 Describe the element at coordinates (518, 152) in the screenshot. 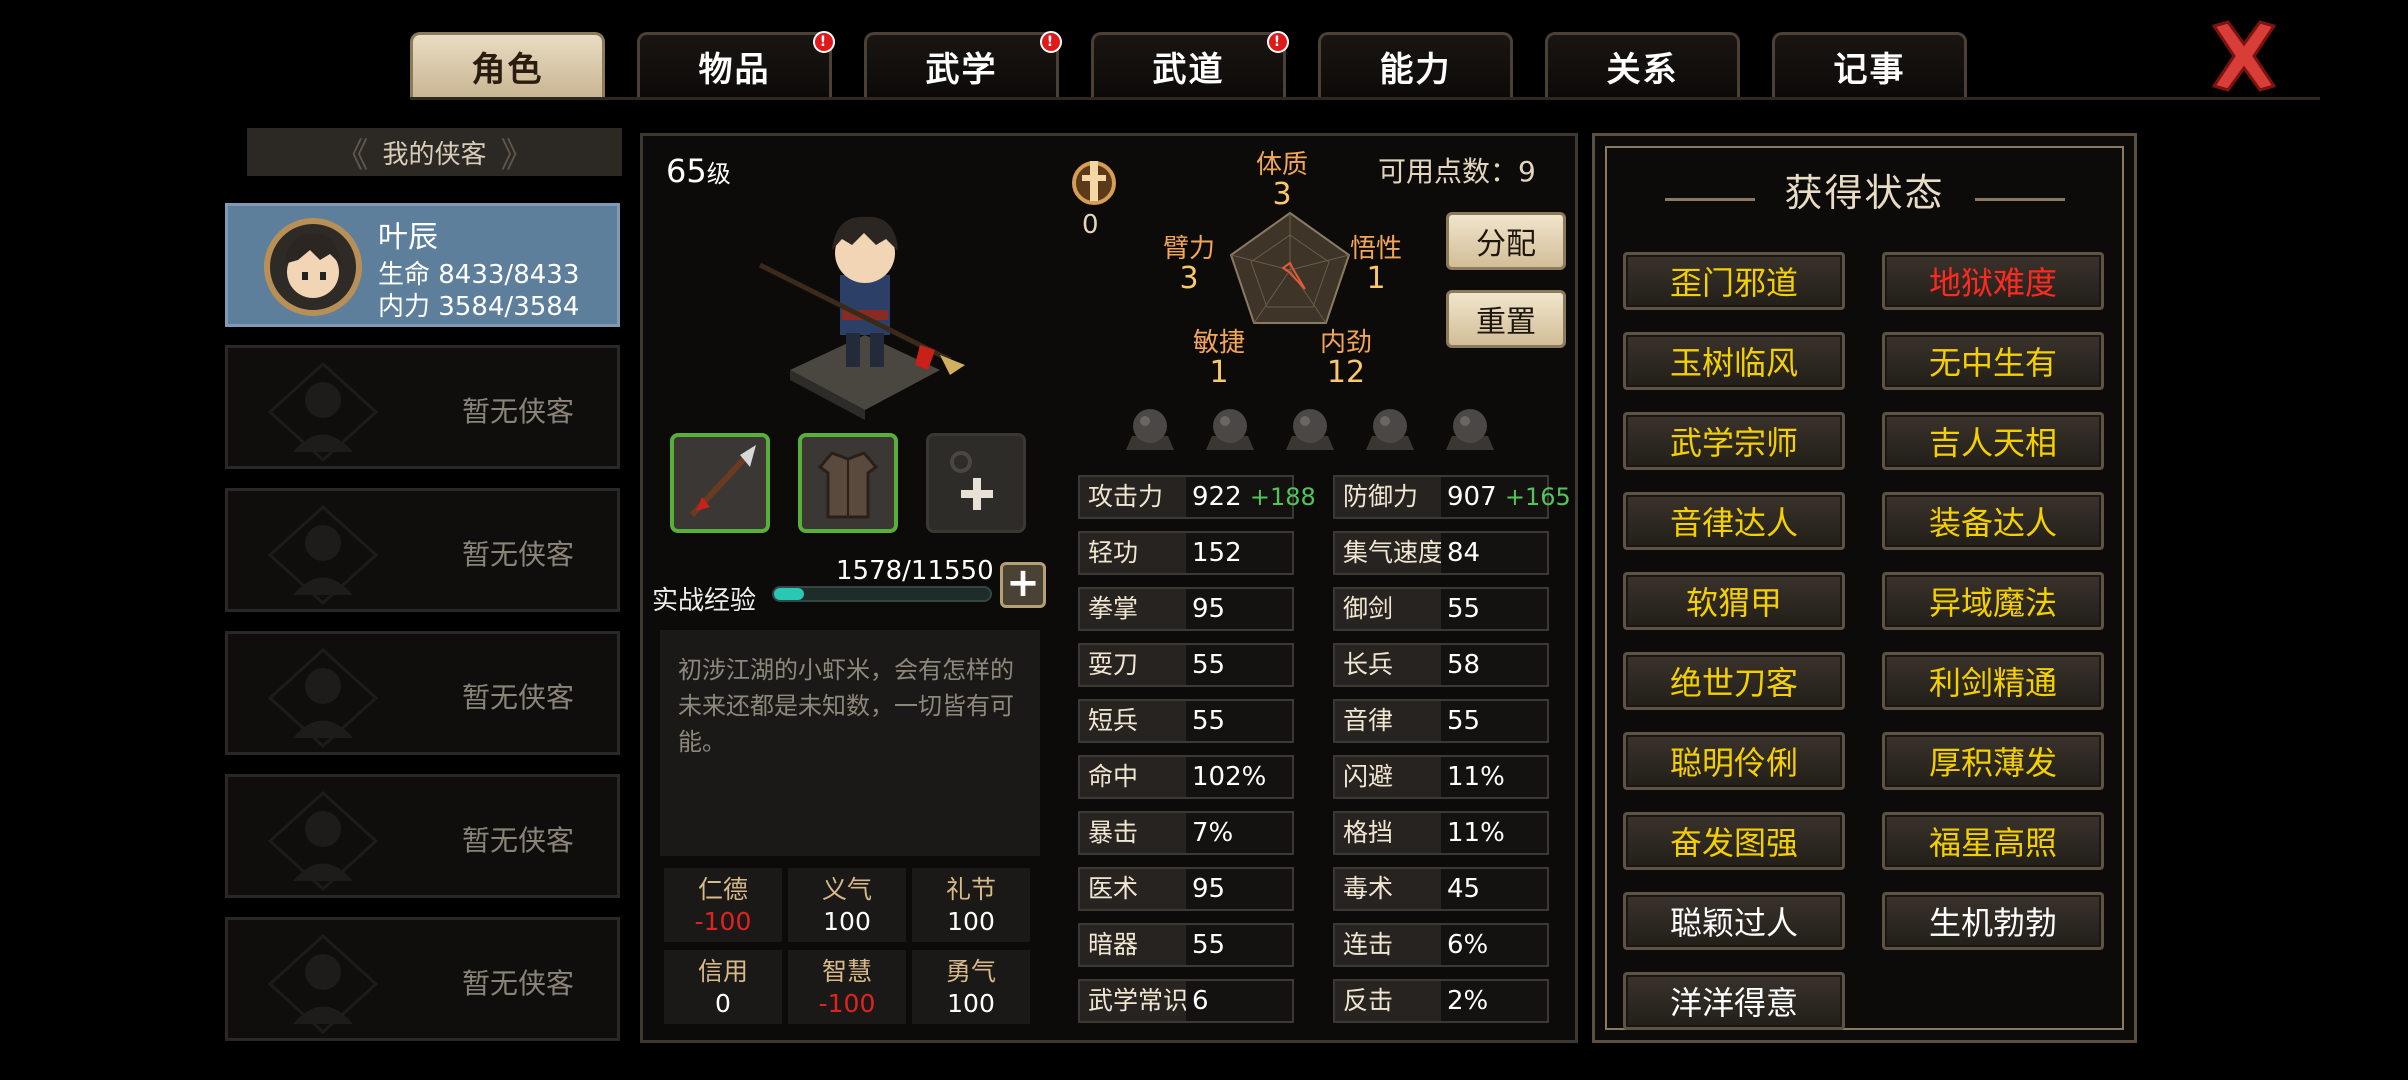

I see `chevron-right-icon: 》` at that location.